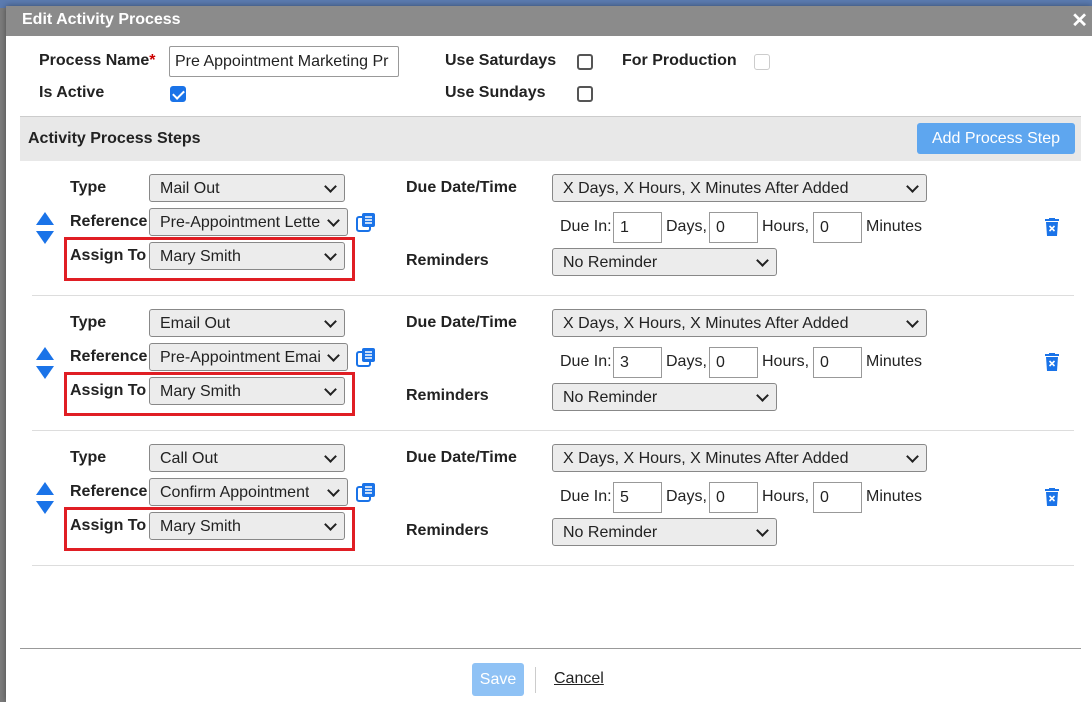  What do you see at coordinates (1079, 20) in the screenshot?
I see `close-icon: ✕` at bounding box center [1079, 20].